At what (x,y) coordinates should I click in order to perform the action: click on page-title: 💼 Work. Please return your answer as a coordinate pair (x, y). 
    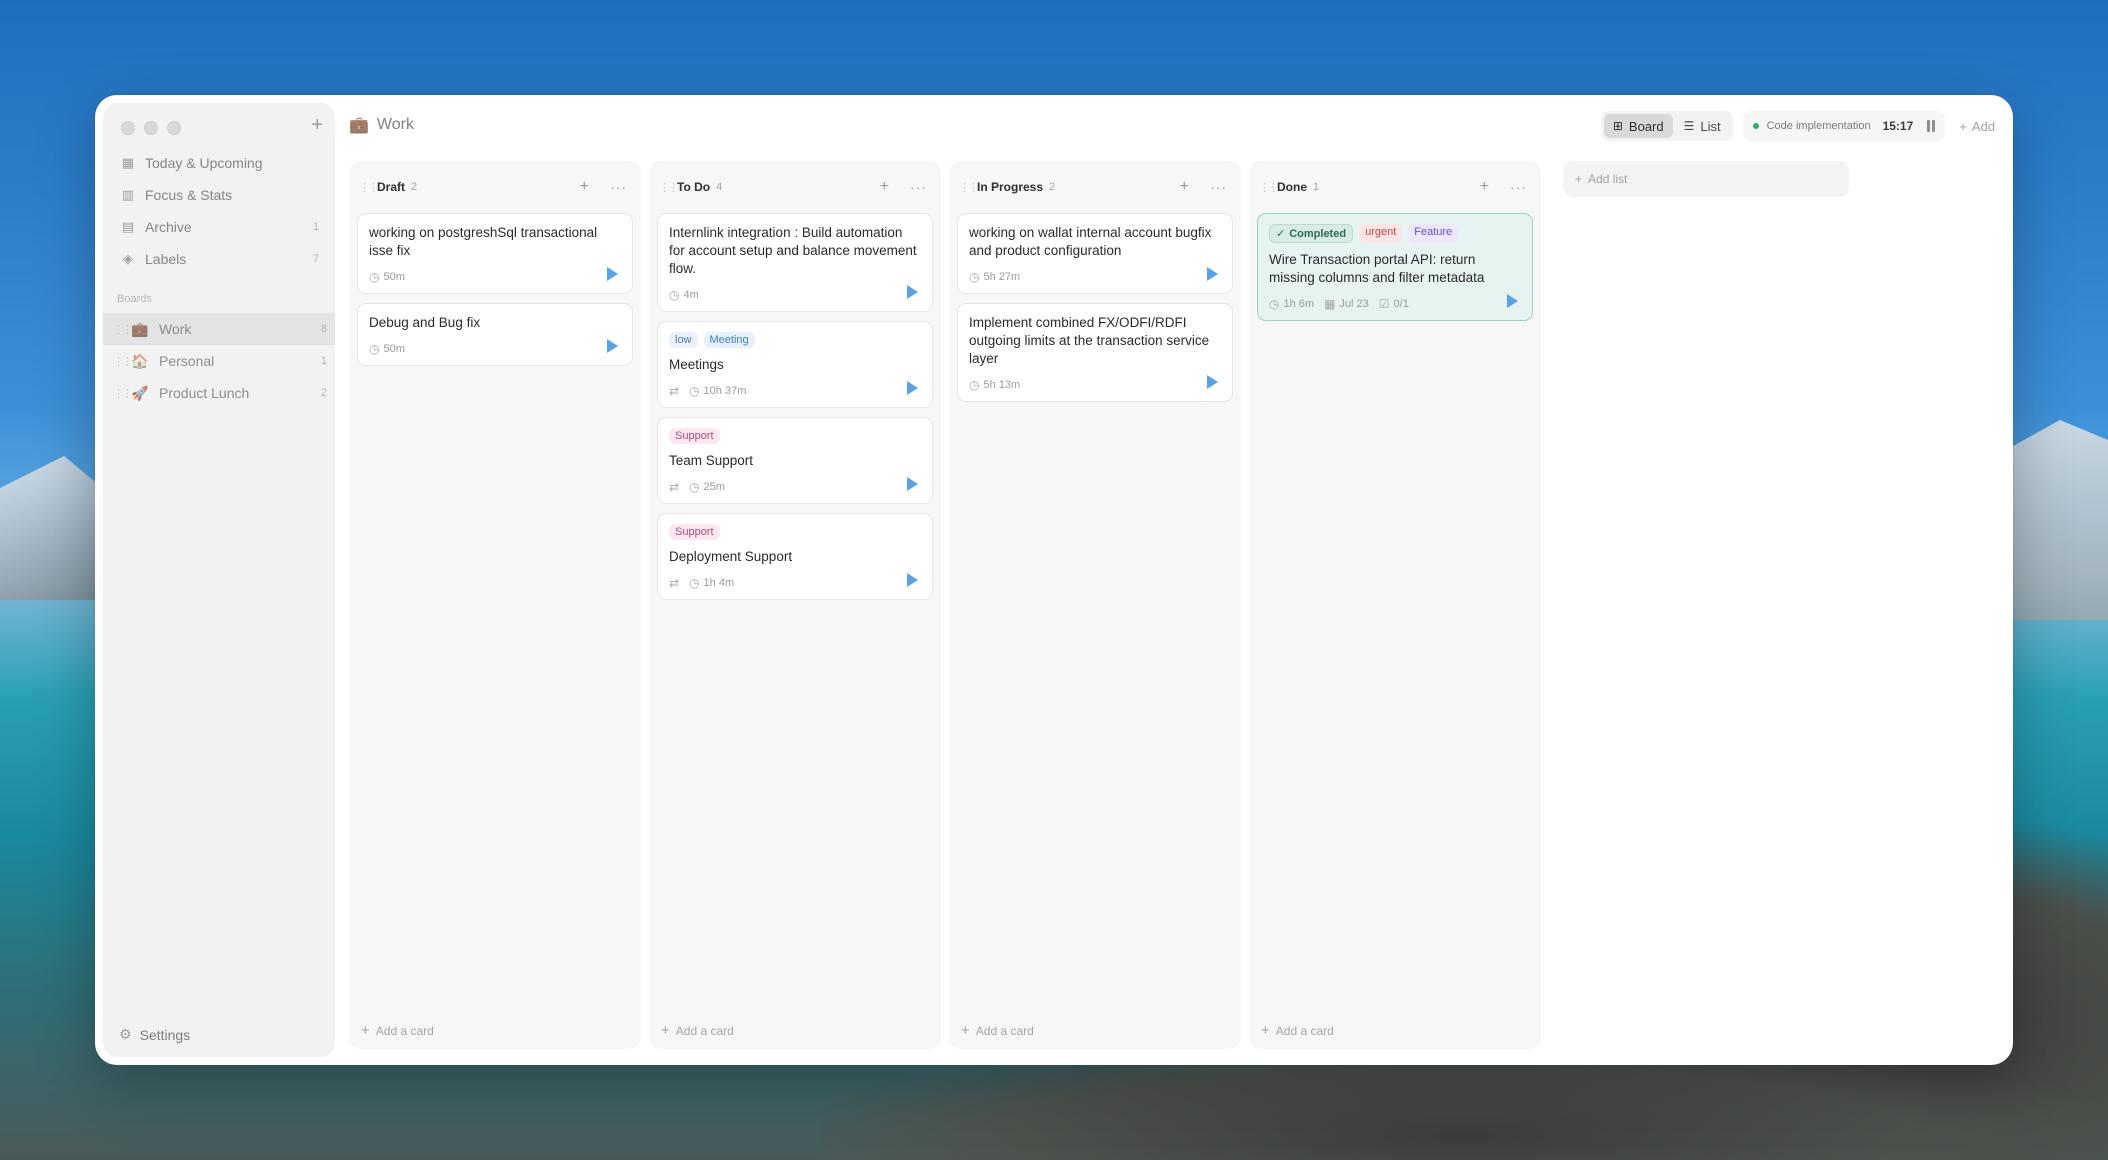
    Looking at the image, I should click on (381, 125).